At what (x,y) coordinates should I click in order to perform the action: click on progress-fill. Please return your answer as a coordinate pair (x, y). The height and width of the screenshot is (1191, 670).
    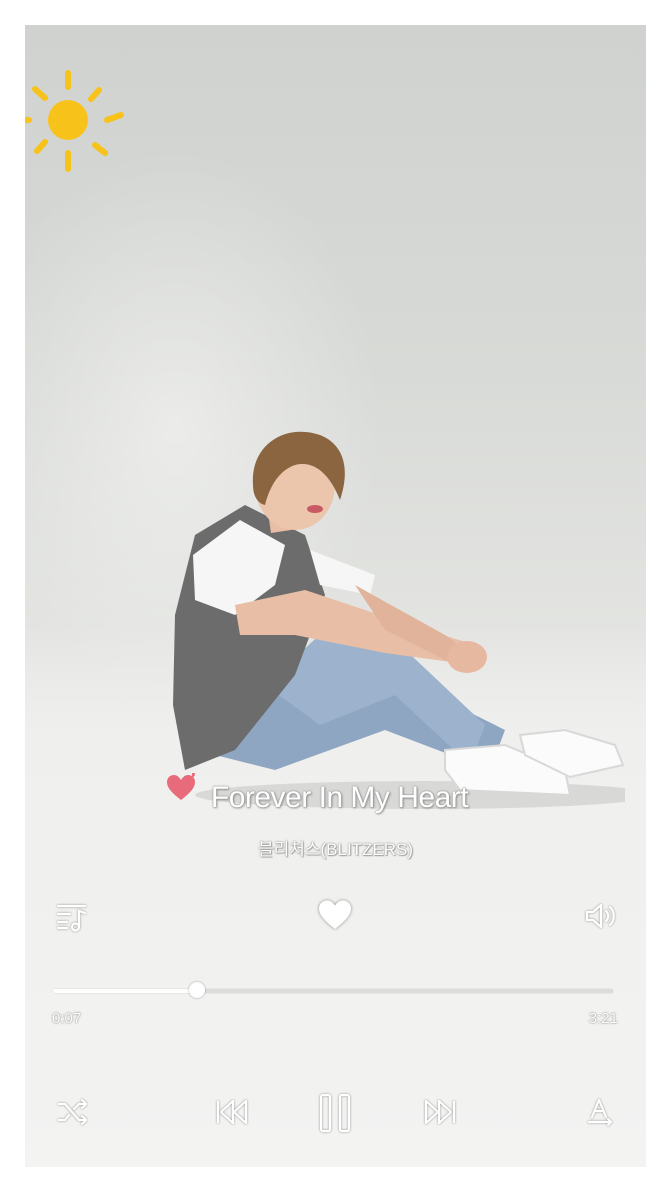
    Looking at the image, I should click on (125, 991).